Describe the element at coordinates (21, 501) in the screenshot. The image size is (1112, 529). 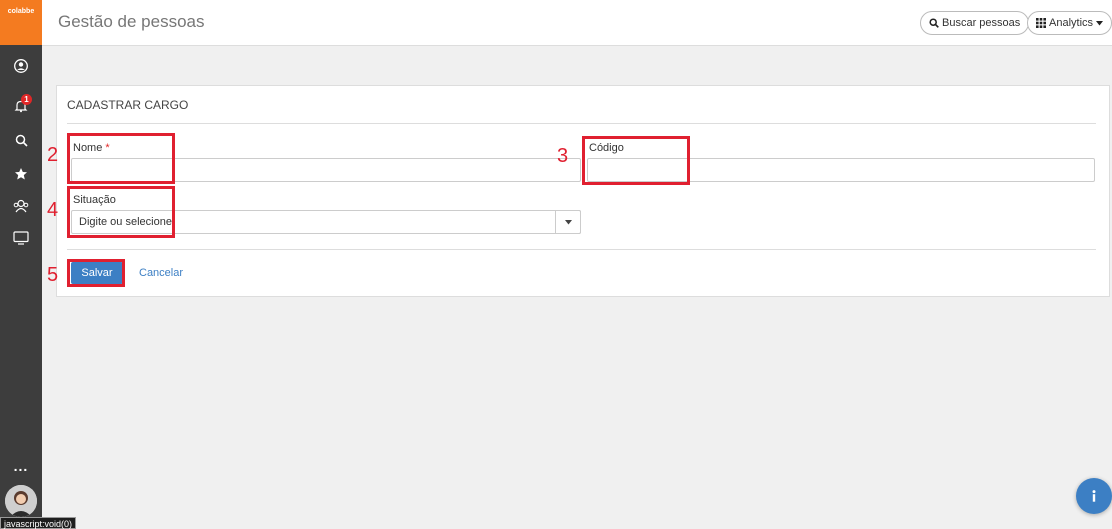
I see `avatar` at that location.